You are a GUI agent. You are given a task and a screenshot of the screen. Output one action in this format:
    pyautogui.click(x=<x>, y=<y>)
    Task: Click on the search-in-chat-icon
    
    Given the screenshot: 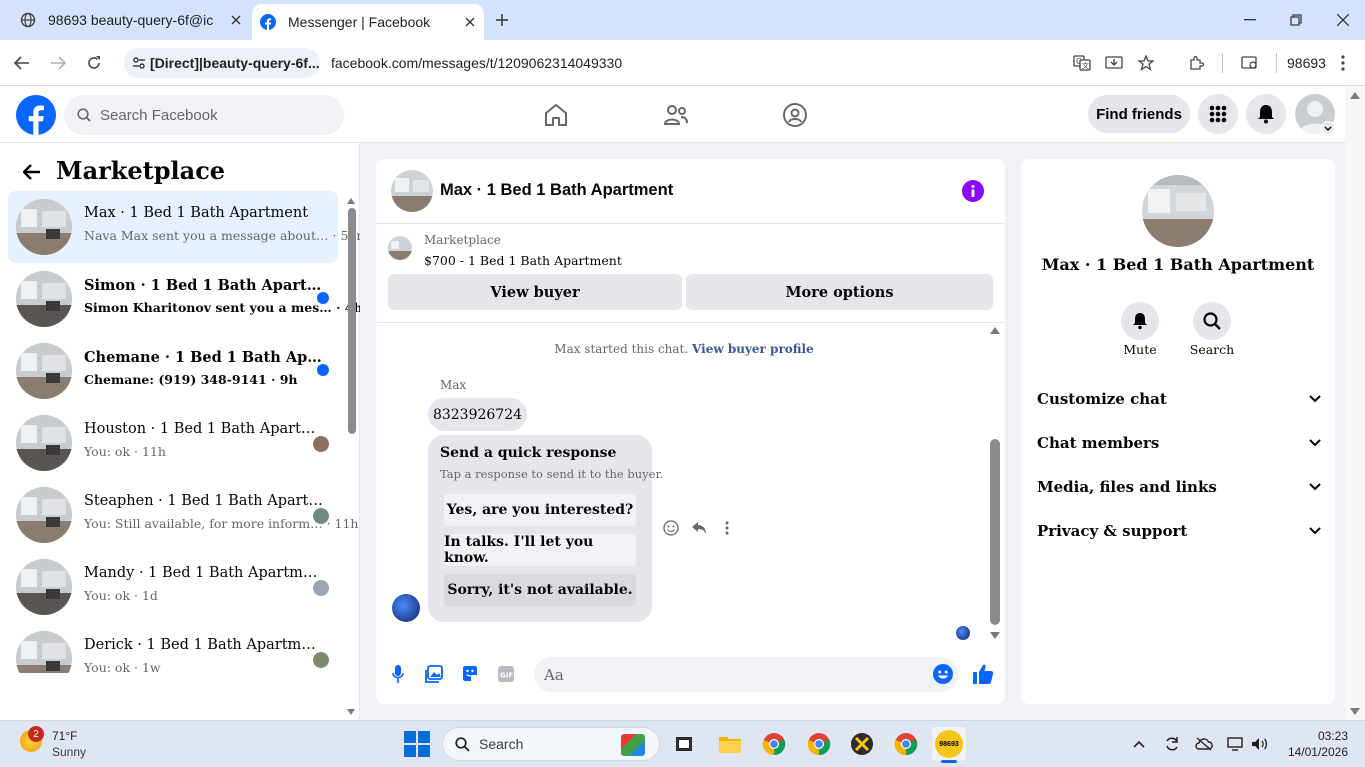 What is the action you would take?
    pyautogui.click(x=1212, y=321)
    